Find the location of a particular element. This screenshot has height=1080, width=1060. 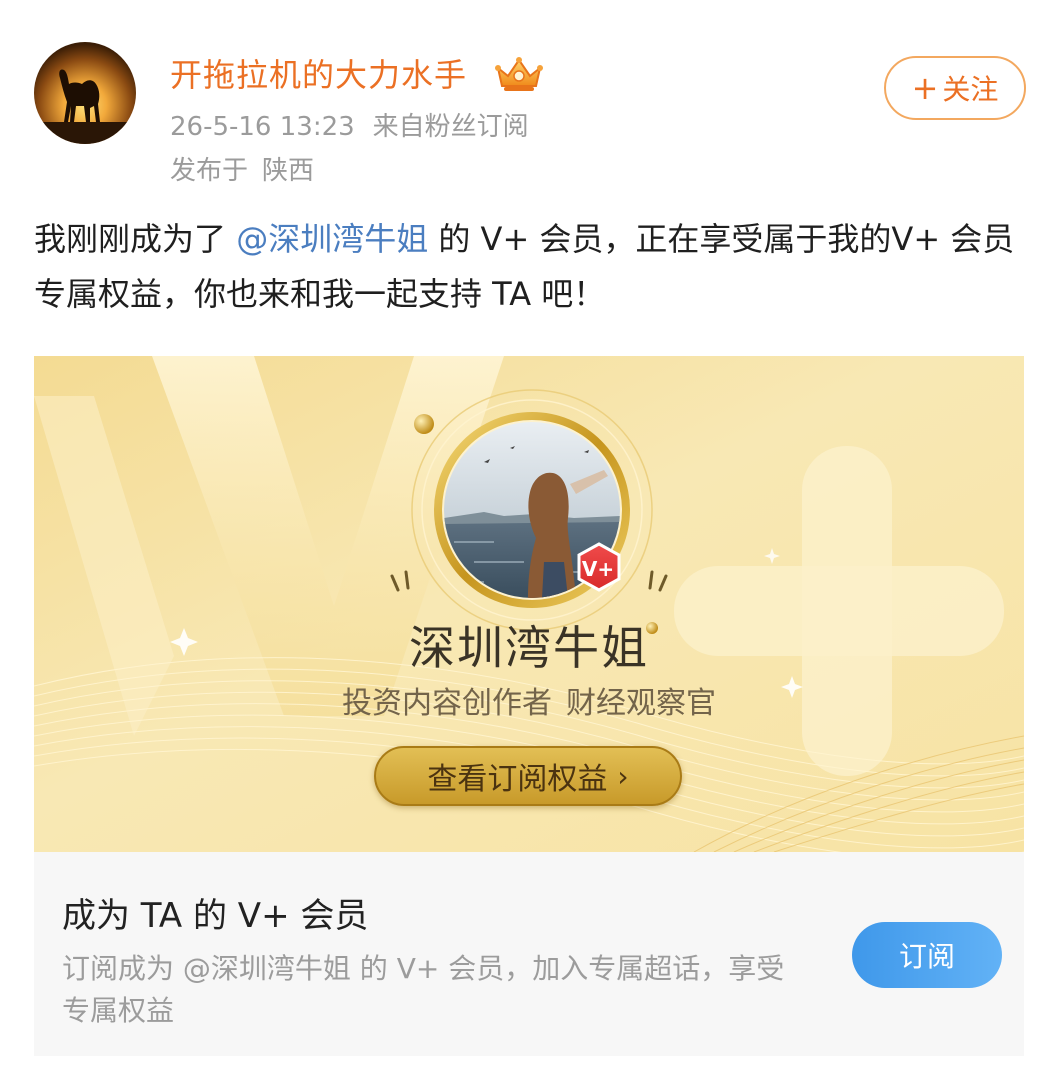

author-name: 开拖拉机的大力水手 is located at coordinates (318, 73).